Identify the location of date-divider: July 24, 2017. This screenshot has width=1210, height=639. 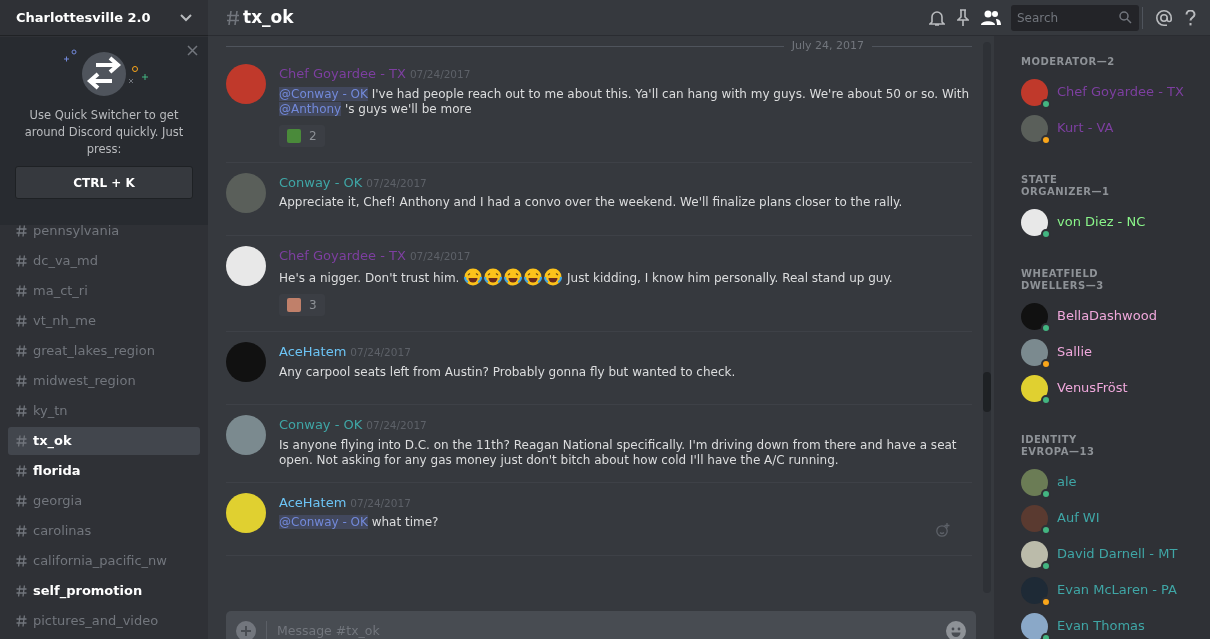
(827, 45).